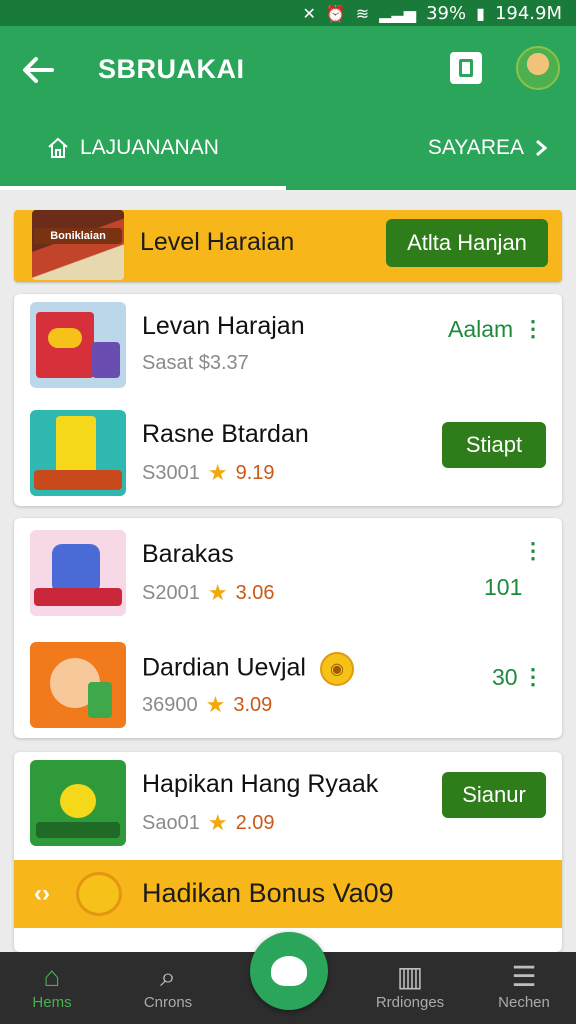 The image size is (576, 1024). Describe the element at coordinates (336, 669) in the screenshot. I see `coin-icon: ◉` at that location.